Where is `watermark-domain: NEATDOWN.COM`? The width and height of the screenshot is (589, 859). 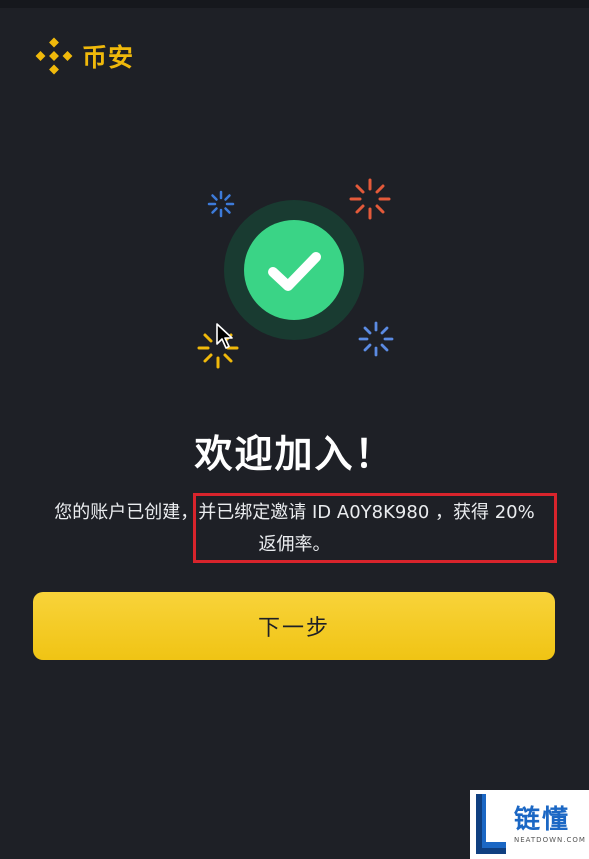
watermark-domain: NEATDOWN.COM is located at coordinates (550, 839).